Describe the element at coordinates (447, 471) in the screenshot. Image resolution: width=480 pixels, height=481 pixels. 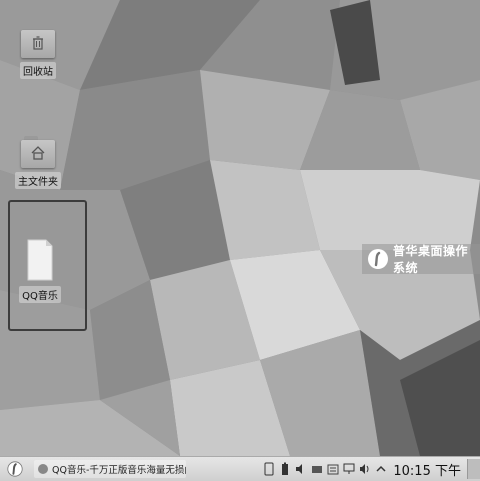
I see `clock-ampm: 下午` at that location.